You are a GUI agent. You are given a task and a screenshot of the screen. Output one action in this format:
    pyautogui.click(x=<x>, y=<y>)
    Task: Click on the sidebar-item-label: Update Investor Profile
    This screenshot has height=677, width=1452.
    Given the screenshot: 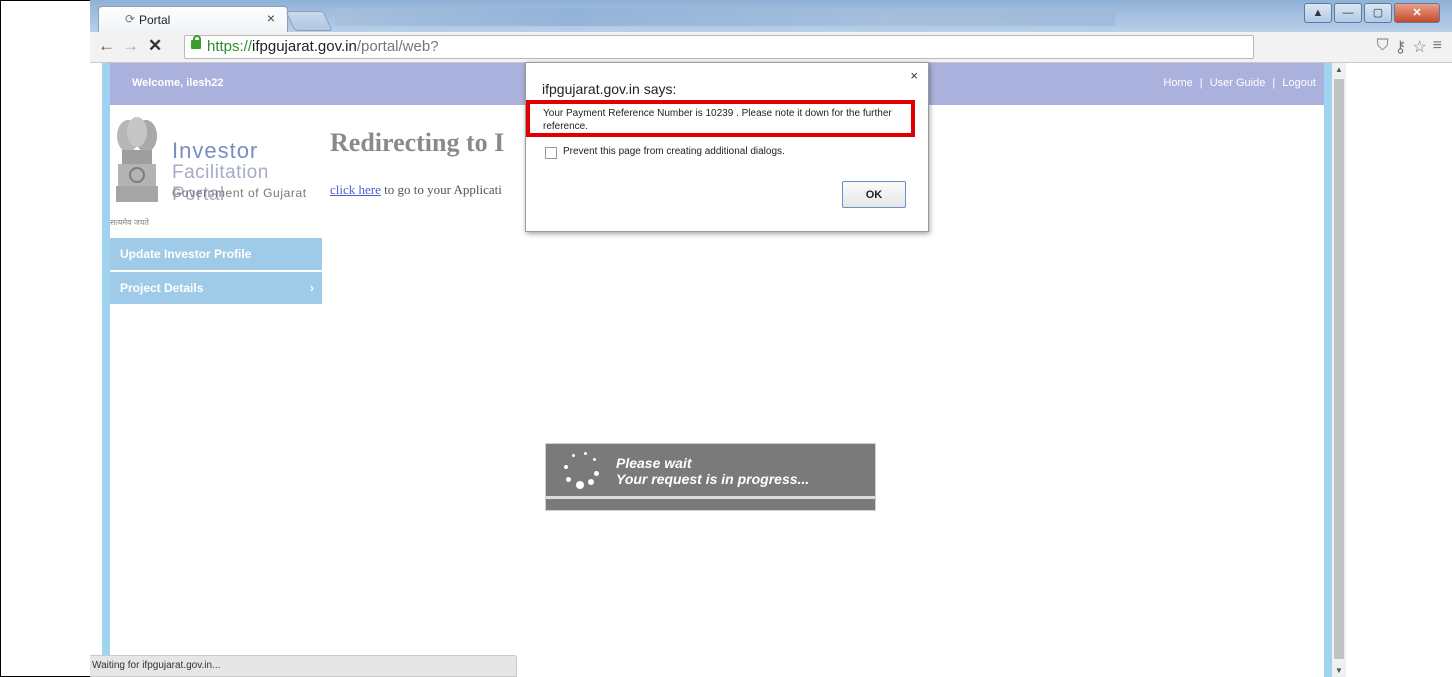 What is the action you would take?
    pyautogui.click(x=186, y=254)
    